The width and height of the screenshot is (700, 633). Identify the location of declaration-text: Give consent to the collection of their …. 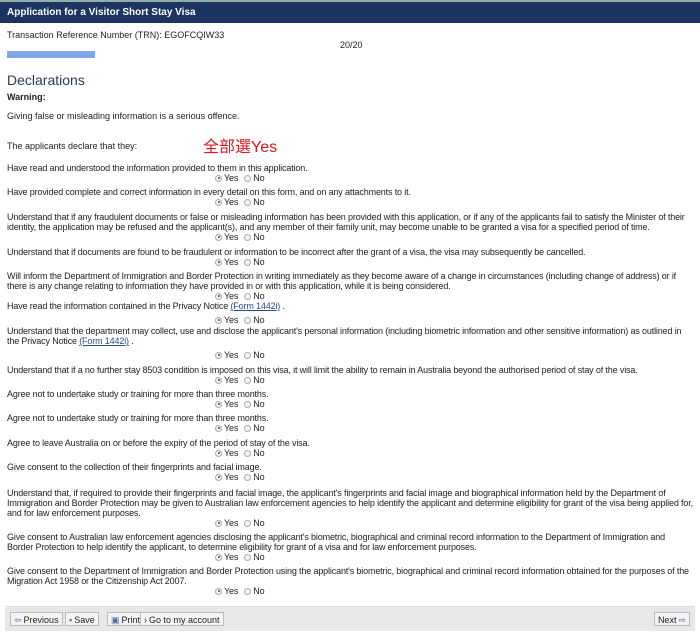
(134, 467).